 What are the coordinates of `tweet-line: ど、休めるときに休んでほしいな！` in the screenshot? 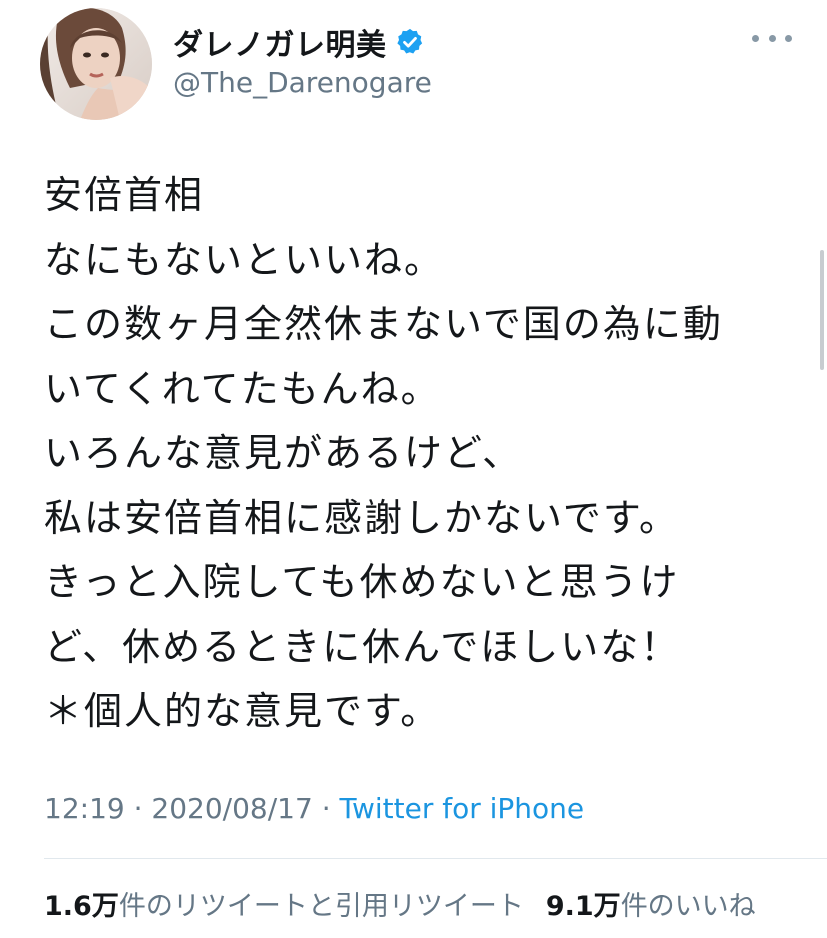 It's located at (362, 646).